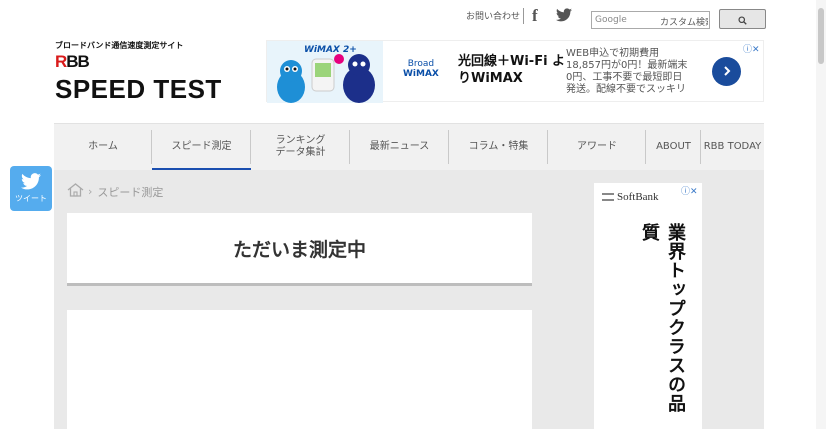 The image size is (826, 429). I want to click on logo-subtitle: ブロードバンド通信速度測定サイト, so click(119, 45).